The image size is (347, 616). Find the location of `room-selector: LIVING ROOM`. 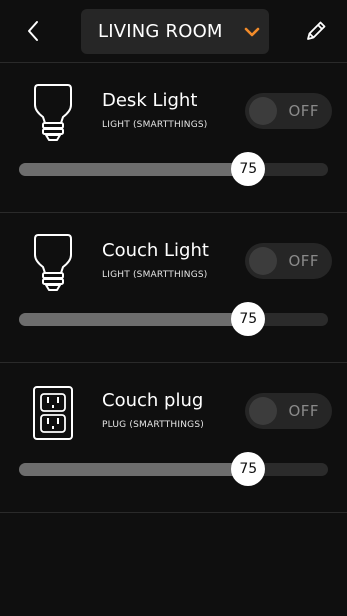

room-selector: LIVING ROOM is located at coordinates (175, 31).